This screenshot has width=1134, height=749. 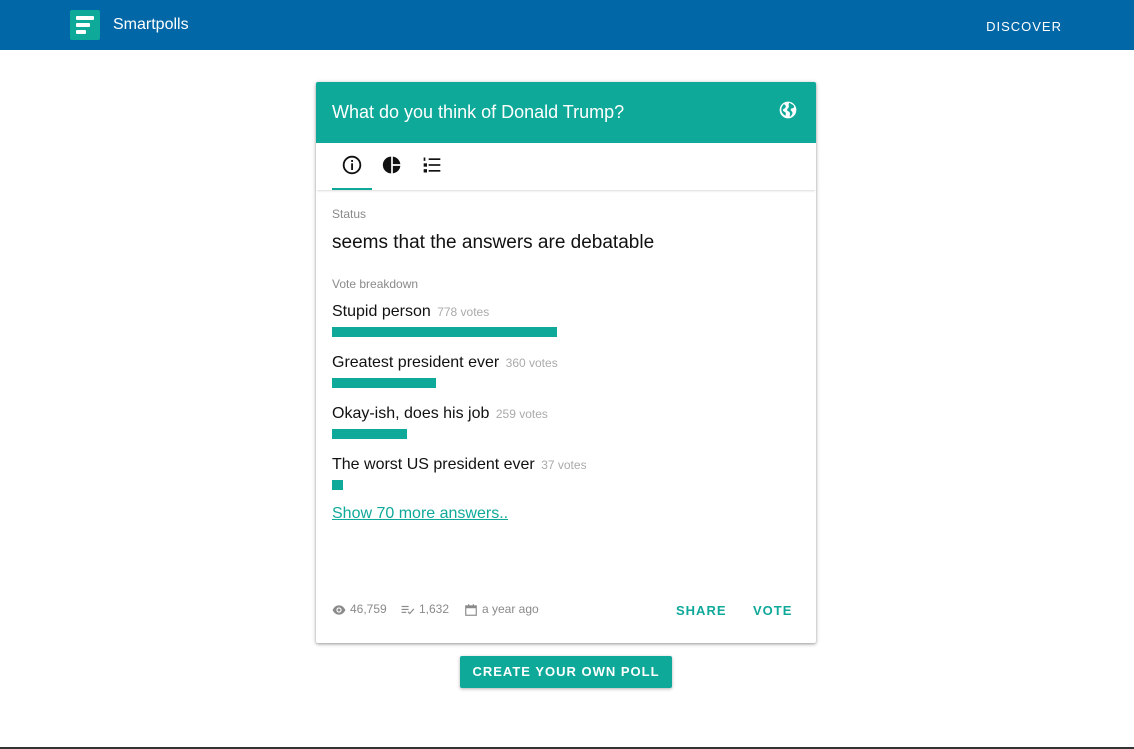 I want to click on tab-info, so click(x=352, y=166).